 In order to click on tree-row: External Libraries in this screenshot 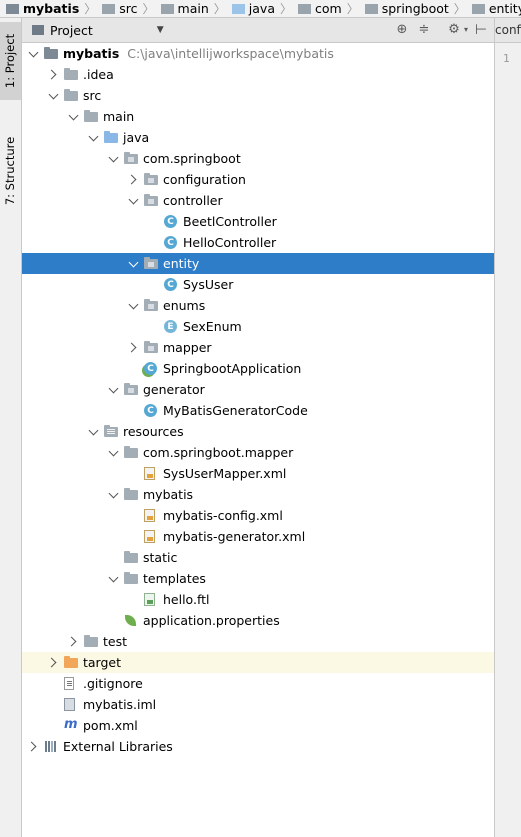, I will do `click(258, 746)`.